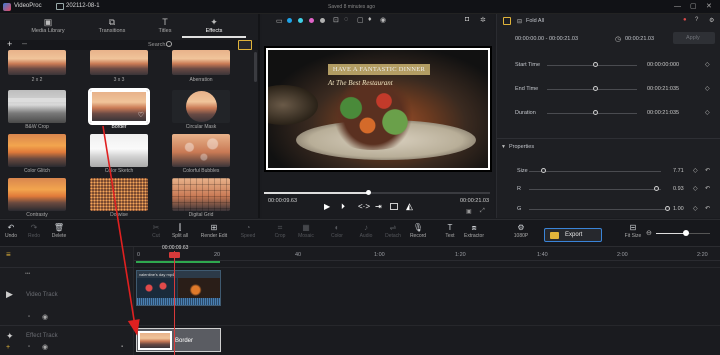 Image resolution: width=720 pixels, height=355 pixels. Describe the element at coordinates (595, 64) in the screenshot. I see `start-time-knob` at that location.